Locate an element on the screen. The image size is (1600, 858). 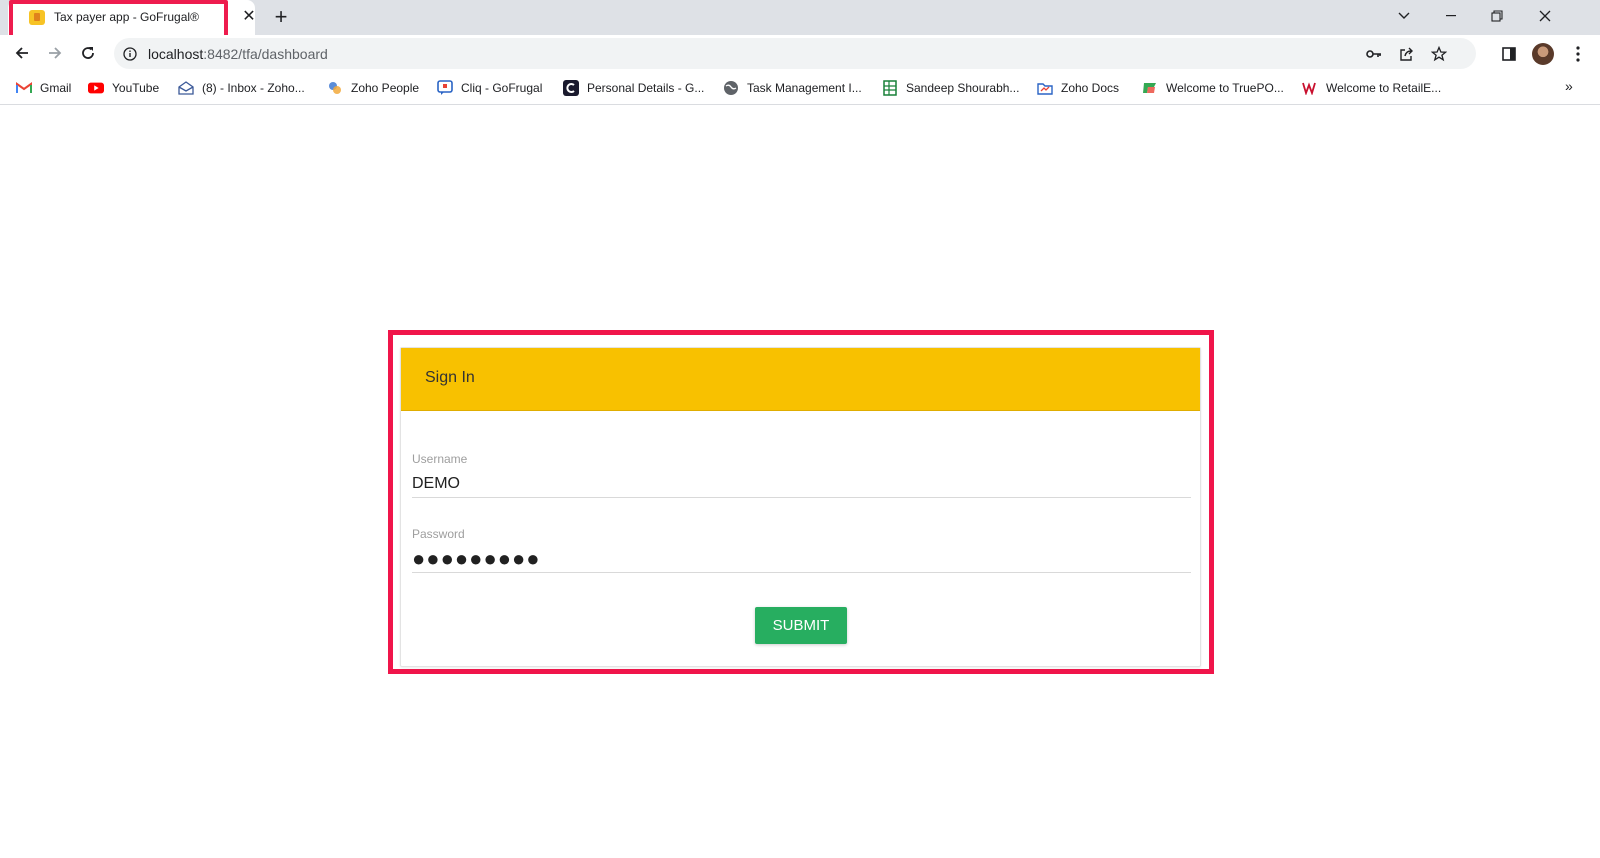
tab-close-icon: ✕ is located at coordinates (249, 17).